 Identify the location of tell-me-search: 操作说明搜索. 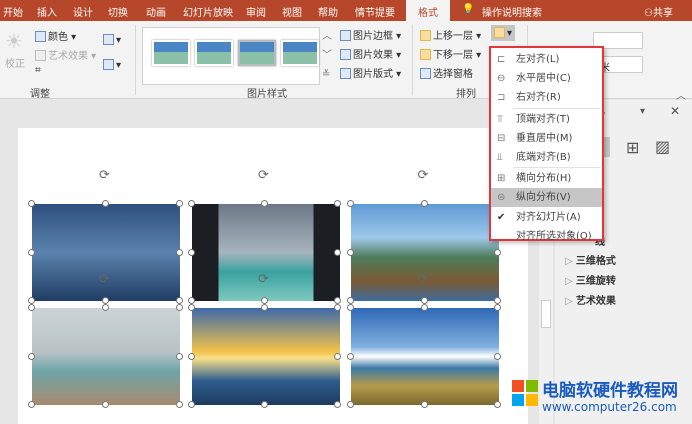
(512, 11).